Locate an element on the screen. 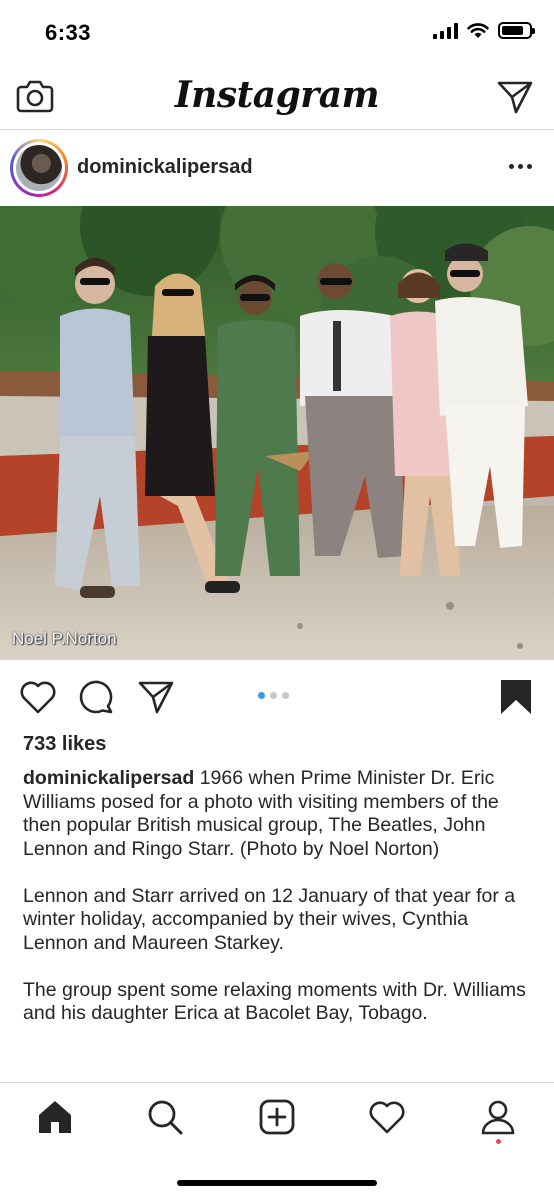 Image resolution: width=554 pixels, height=1200 pixels. carousel-indicator is located at coordinates (273, 695).